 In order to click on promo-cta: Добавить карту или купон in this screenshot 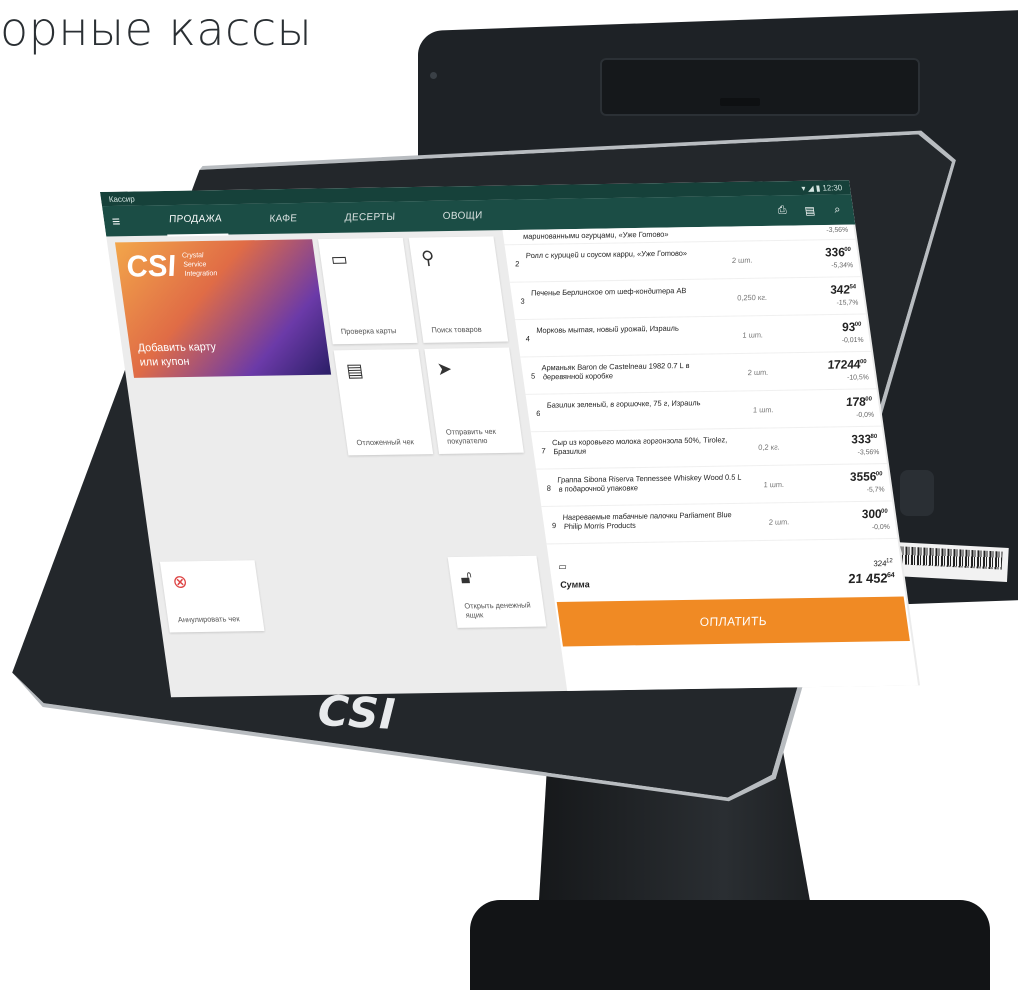, I will do `click(178, 355)`.